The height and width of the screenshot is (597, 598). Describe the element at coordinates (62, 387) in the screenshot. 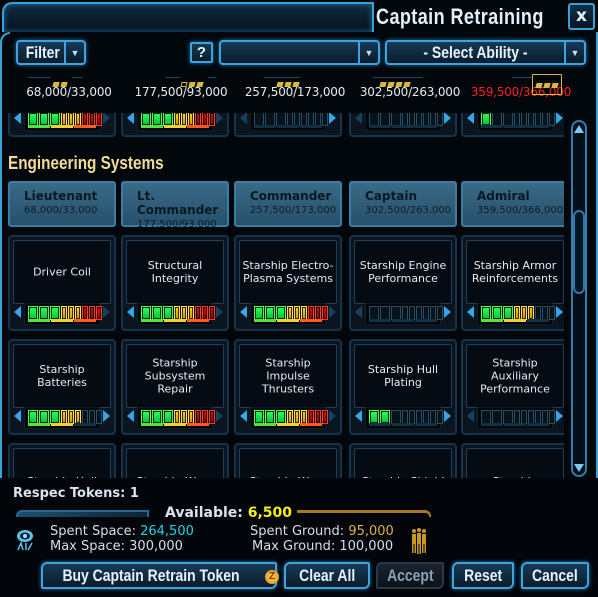

I see `skill-tile: Starship Batteries` at that location.